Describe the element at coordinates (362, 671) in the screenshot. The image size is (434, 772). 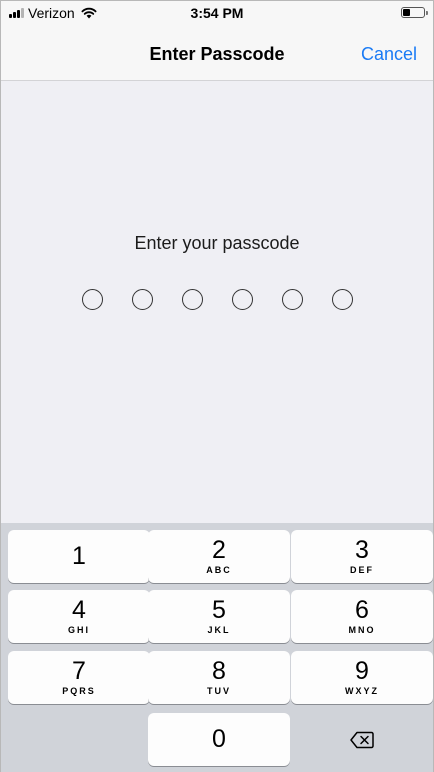
I see `key-digit: 9` at that location.